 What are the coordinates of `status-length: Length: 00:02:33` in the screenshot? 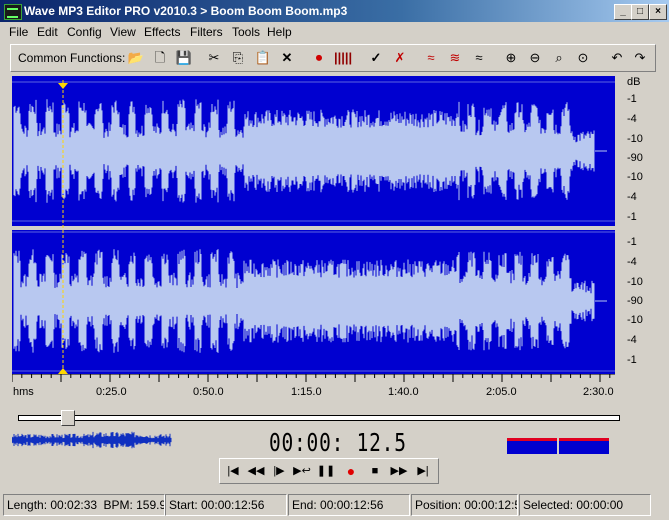 It's located at (52, 505).